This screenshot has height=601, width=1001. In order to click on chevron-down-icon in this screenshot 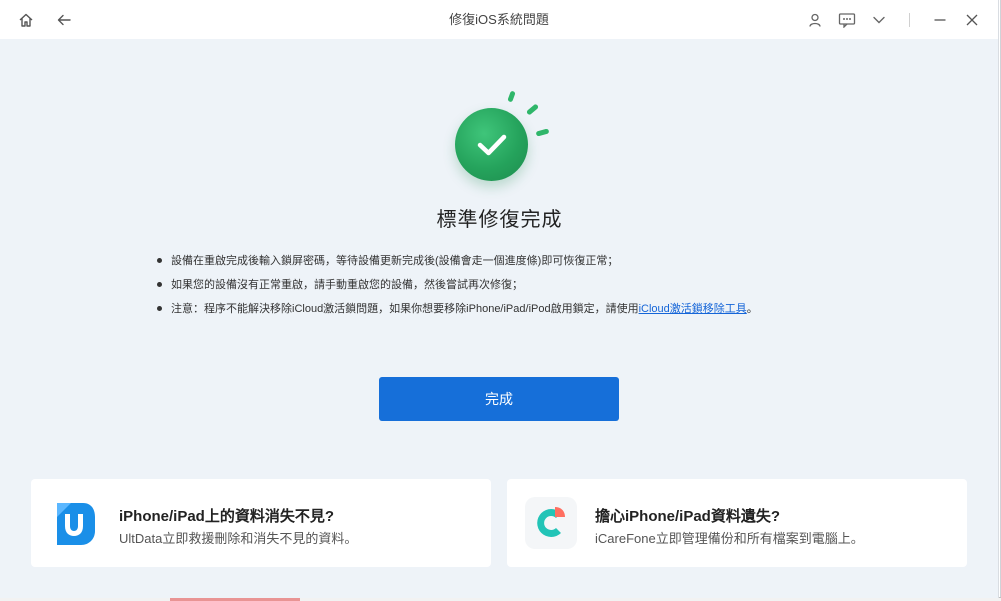, I will do `click(879, 20)`.